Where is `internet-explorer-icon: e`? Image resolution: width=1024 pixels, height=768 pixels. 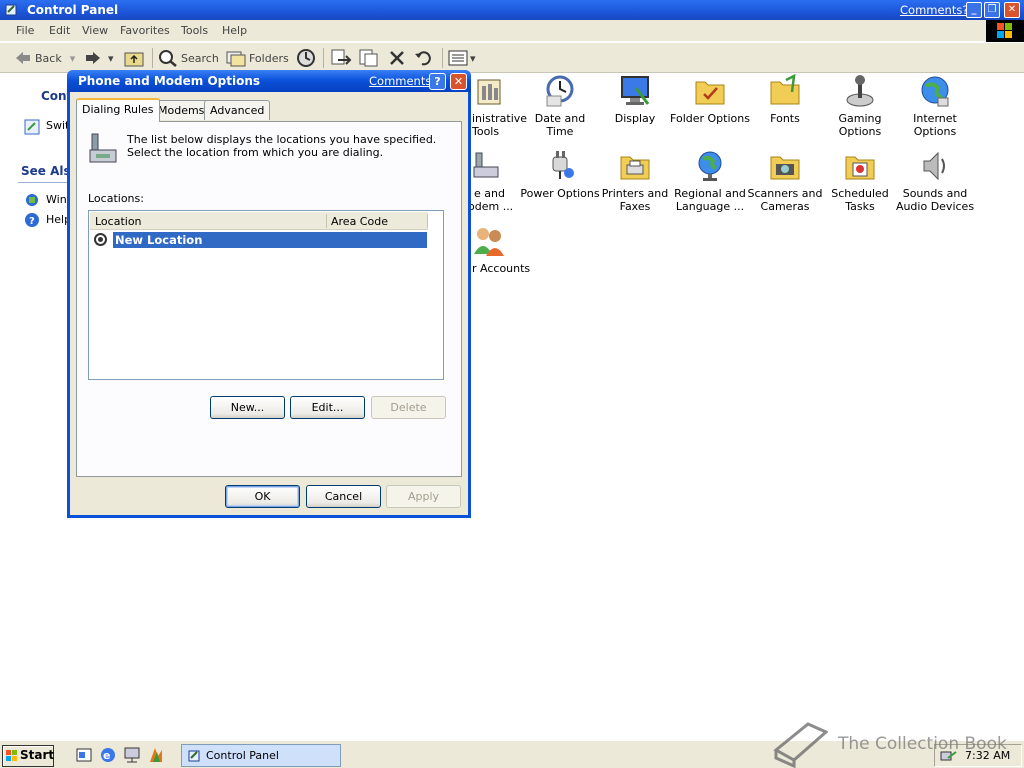 internet-explorer-icon: e is located at coordinates (108, 755).